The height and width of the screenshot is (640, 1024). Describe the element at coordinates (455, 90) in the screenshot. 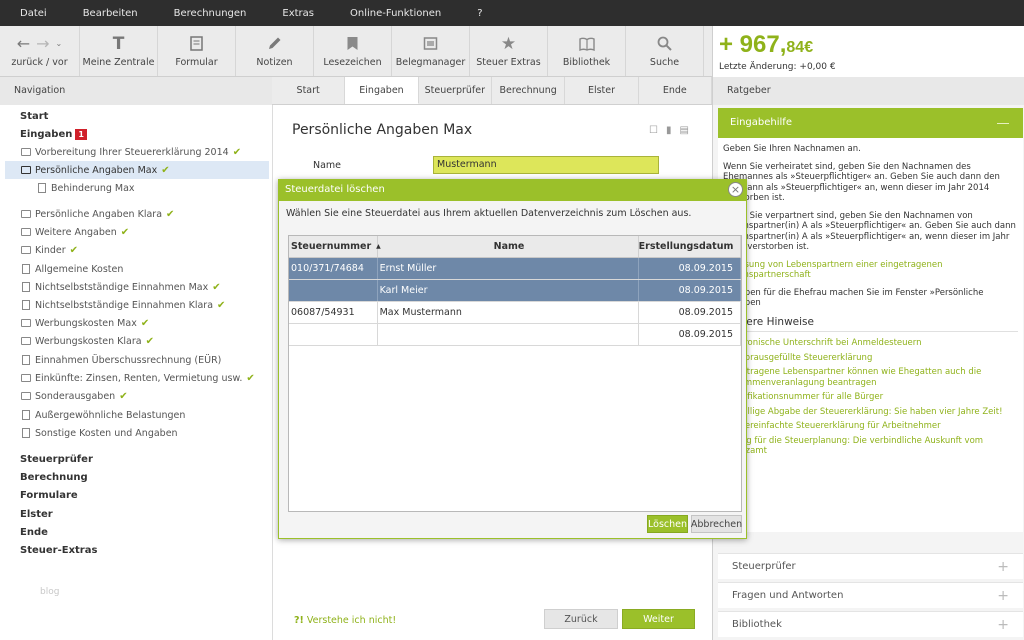

I see `tab-steuerpruefer: Steuerprüfer` at that location.